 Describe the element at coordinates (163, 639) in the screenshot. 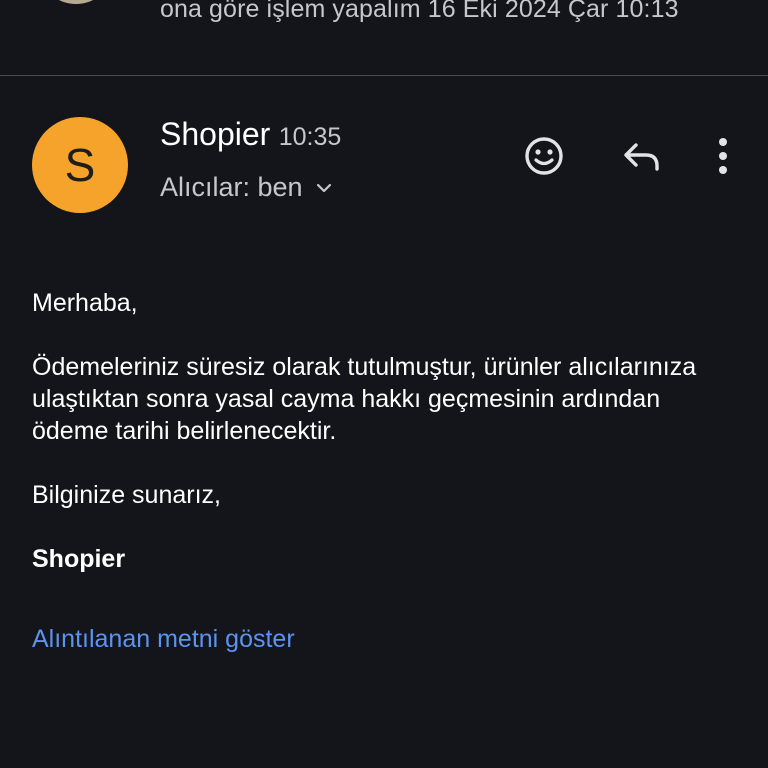

I see `show-quoted-text-link: Alıntılanan metni göster` at that location.